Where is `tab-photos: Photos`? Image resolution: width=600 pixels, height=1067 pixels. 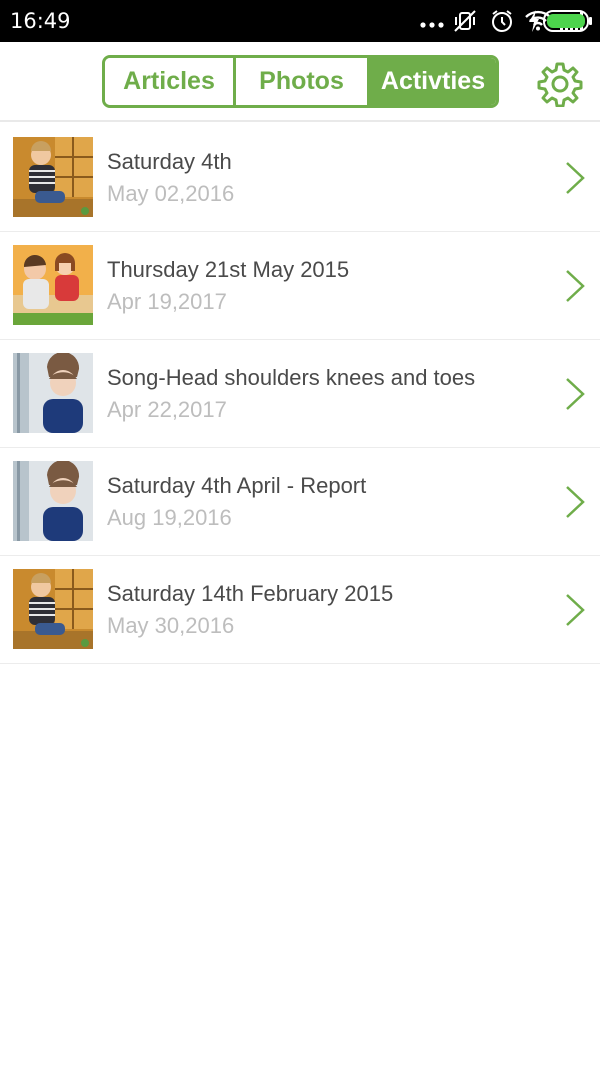 tab-photos: Photos is located at coordinates (300, 81).